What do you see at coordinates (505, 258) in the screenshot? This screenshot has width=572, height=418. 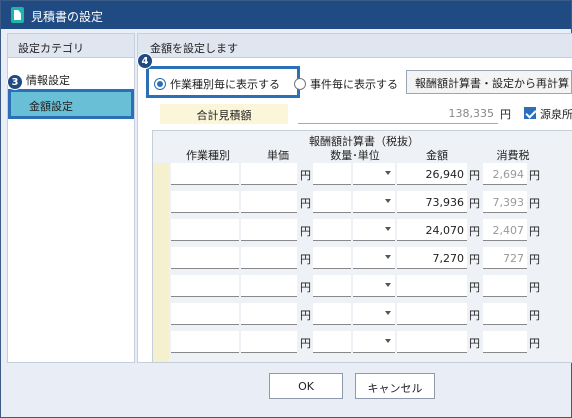 I see `tax-cell: 727` at bounding box center [505, 258].